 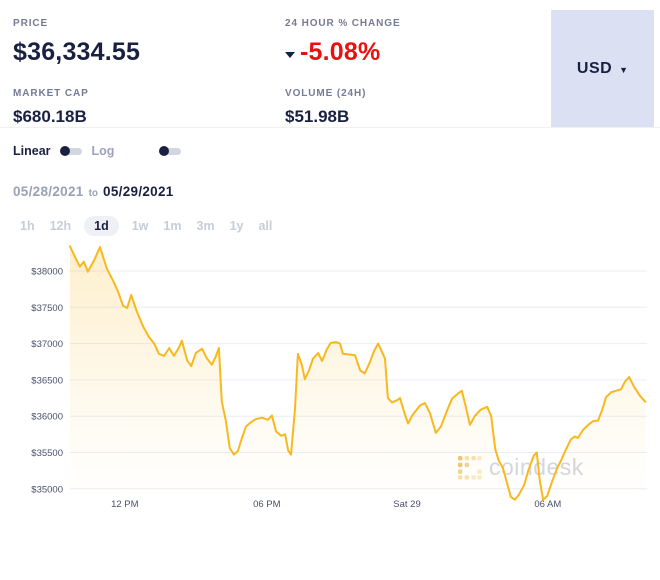 What do you see at coordinates (27, 226) in the screenshot?
I see `range-button-1h: 1h` at bounding box center [27, 226].